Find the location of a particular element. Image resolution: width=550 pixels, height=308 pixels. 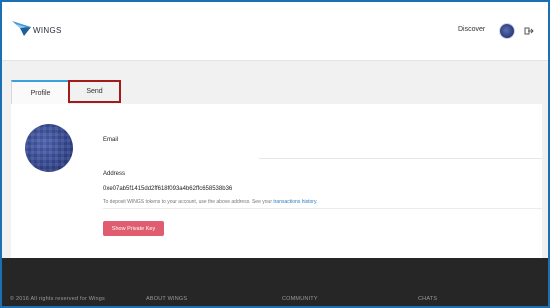

email-field-divider is located at coordinates (400, 158).